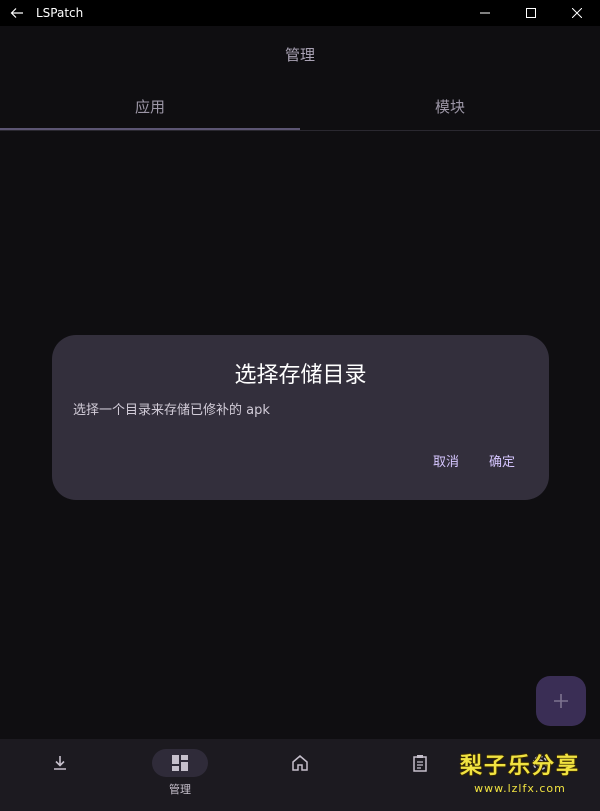  I want to click on dashboard-icon, so click(180, 763).